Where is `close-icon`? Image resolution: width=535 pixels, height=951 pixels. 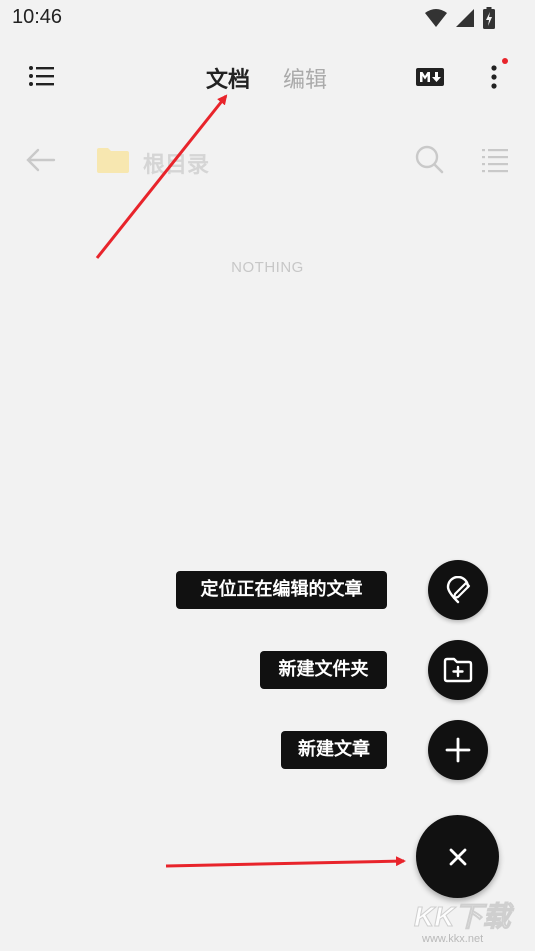 close-icon is located at coordinates (457, 856).